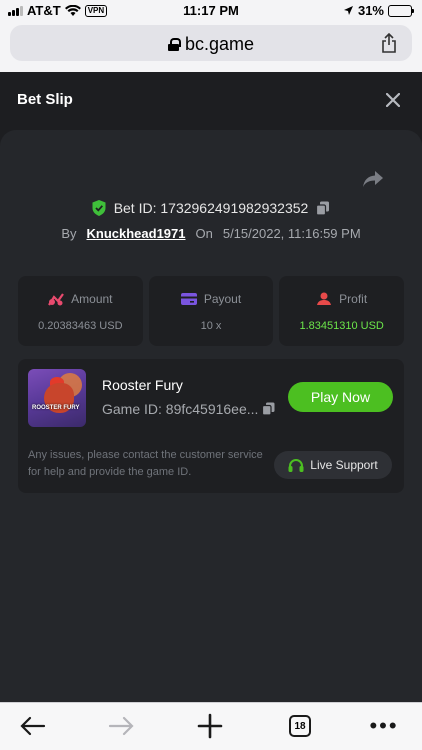 The image size is (422, 750). I want to click on location-icon, so click(348, 10).